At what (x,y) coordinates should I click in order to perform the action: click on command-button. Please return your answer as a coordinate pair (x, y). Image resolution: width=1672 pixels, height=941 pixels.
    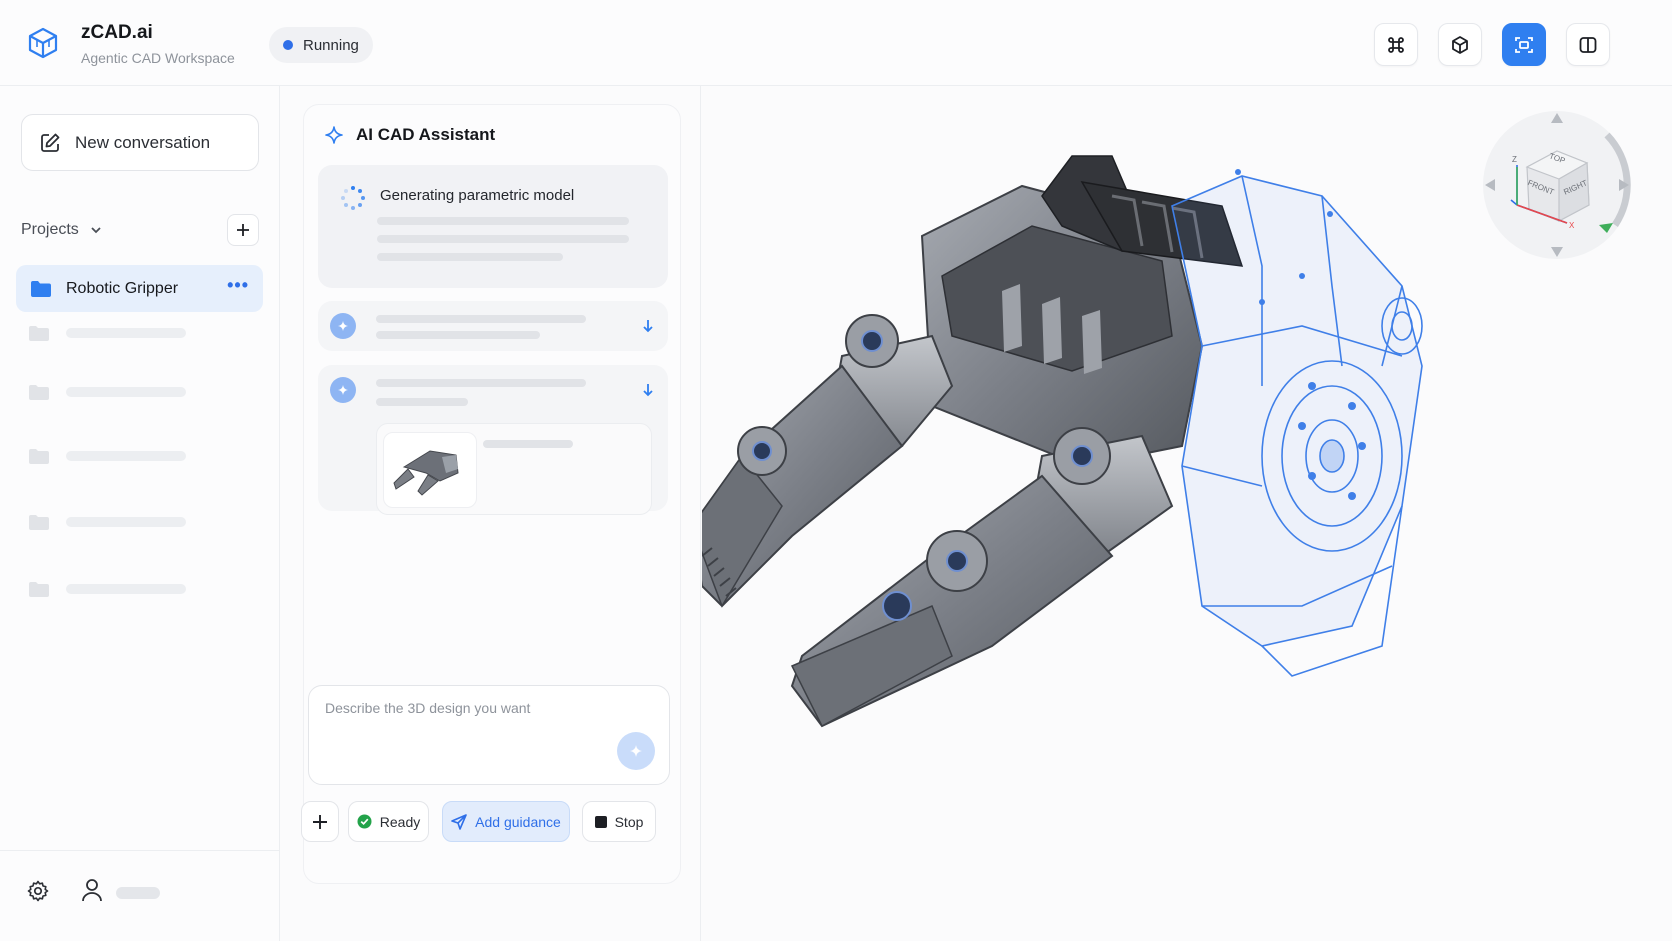
    Looking at the image, I should click on (1396, 44).